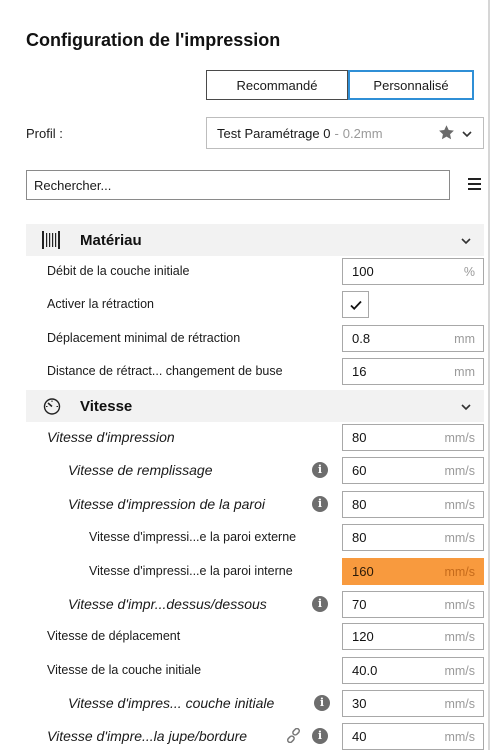 Image resolution: width=490 pixels, height=750 pixels. Describe the element at coordinates (363, 271) in the screenshot. I see `setting-value: 100` at that location.